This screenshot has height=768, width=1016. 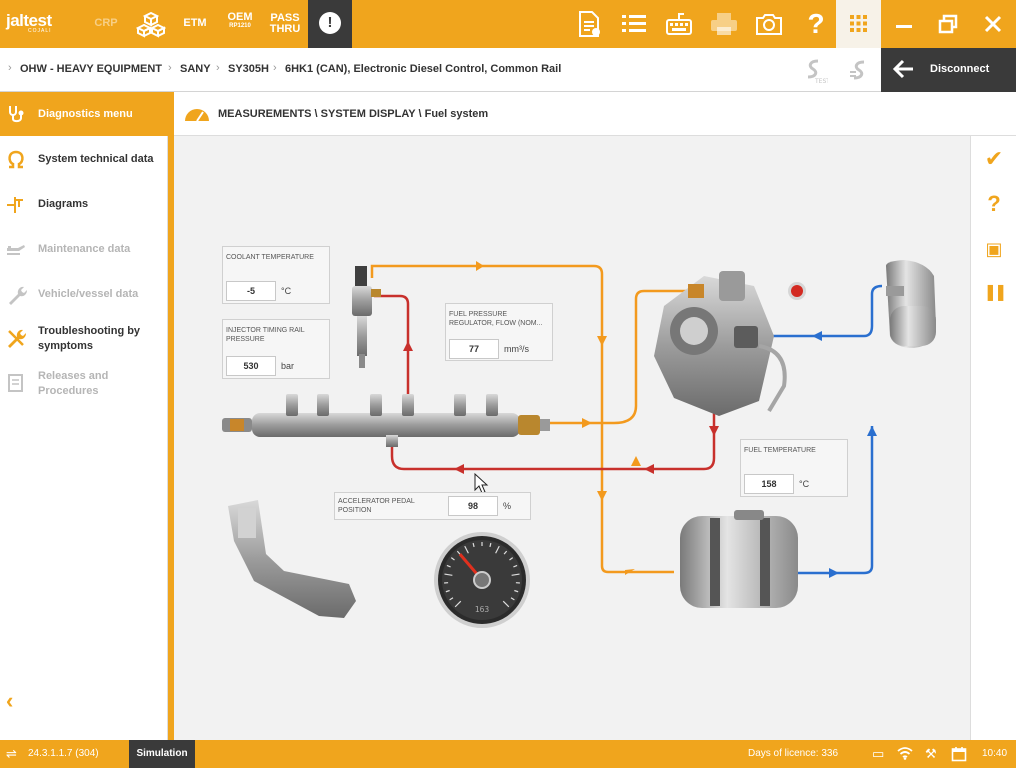 What do you see at coordinates (288, 366) in the screenshot?
I see `injector-rail-pressure-unit: bar` at bounding box center [288, 366].